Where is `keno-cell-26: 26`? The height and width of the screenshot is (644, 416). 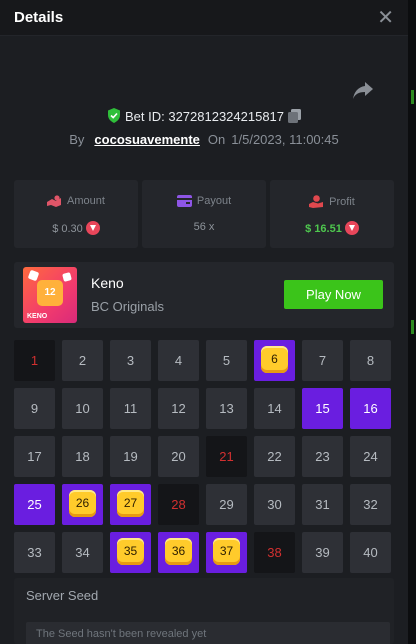 keno-cell-26: 26 is located at coordinates (82, 504).